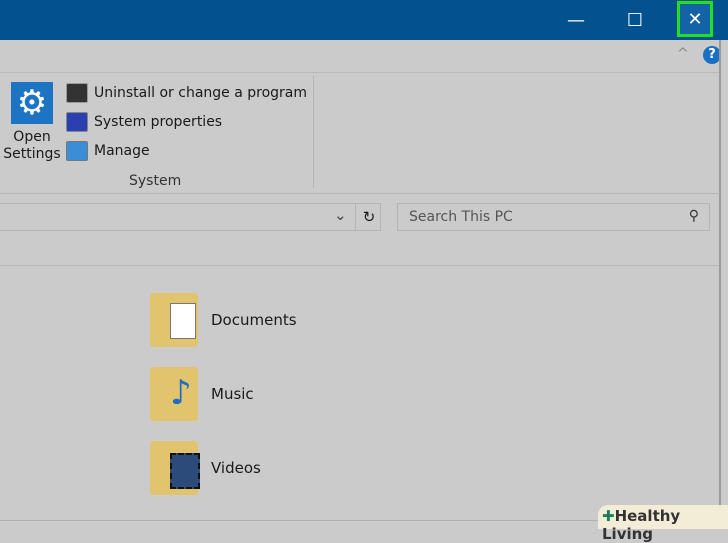  What do you see at coordinates (359, 265) in the screenshot?
I see `column-header-divider` at bounding box center [359, 265].